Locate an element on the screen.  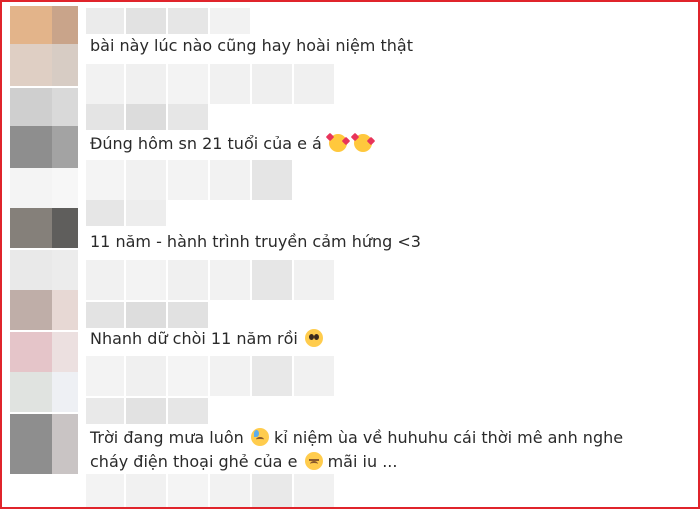
comment-text: Đúng hôm sn 21 tuổi của e á is located at coordinates (370, 144).